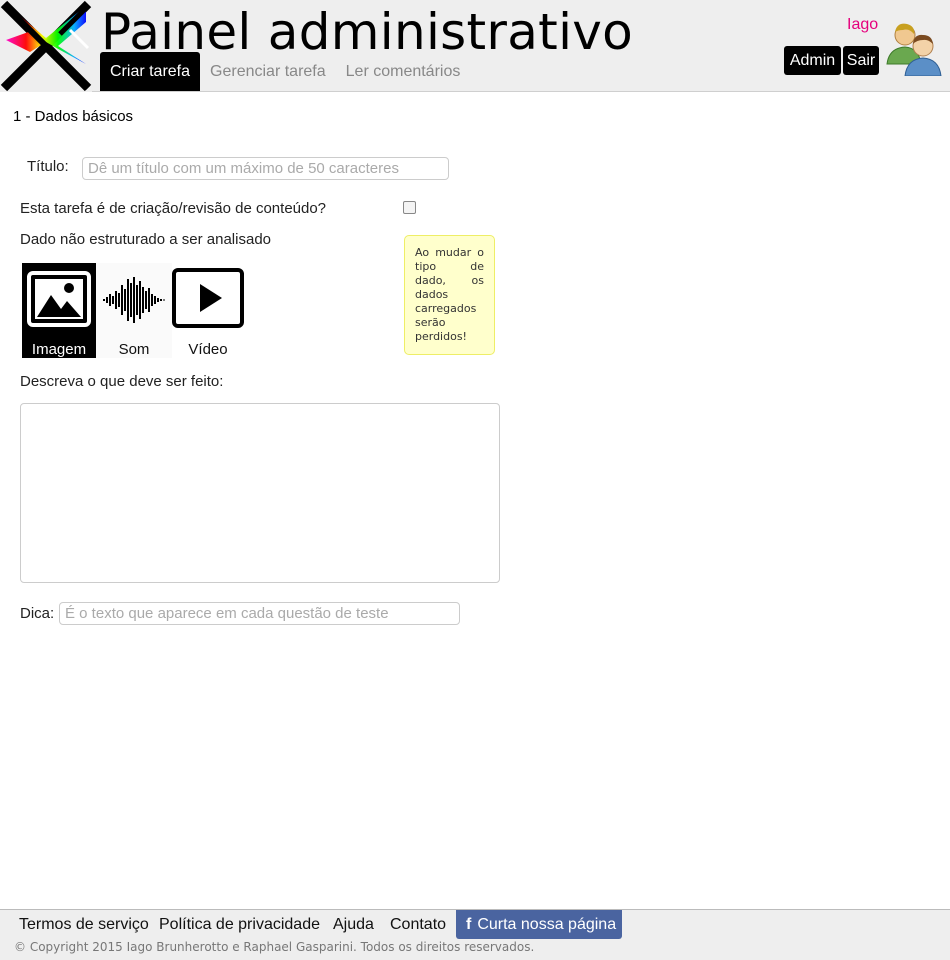 Image resolution: width=950 pixels, height=960 pixels. What do you see at coordinates (208, 349) in the screenshot?
I see `video-option-label: Vídeo` at bounding box center [208, 349].